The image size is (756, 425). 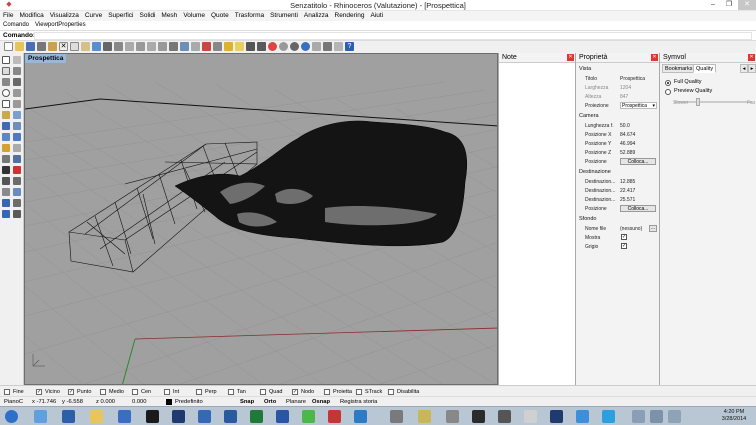 What do you see at coordinates (230, 416) in the screenshot?
I see `app-icon-w` at bounding box center [230, 416].